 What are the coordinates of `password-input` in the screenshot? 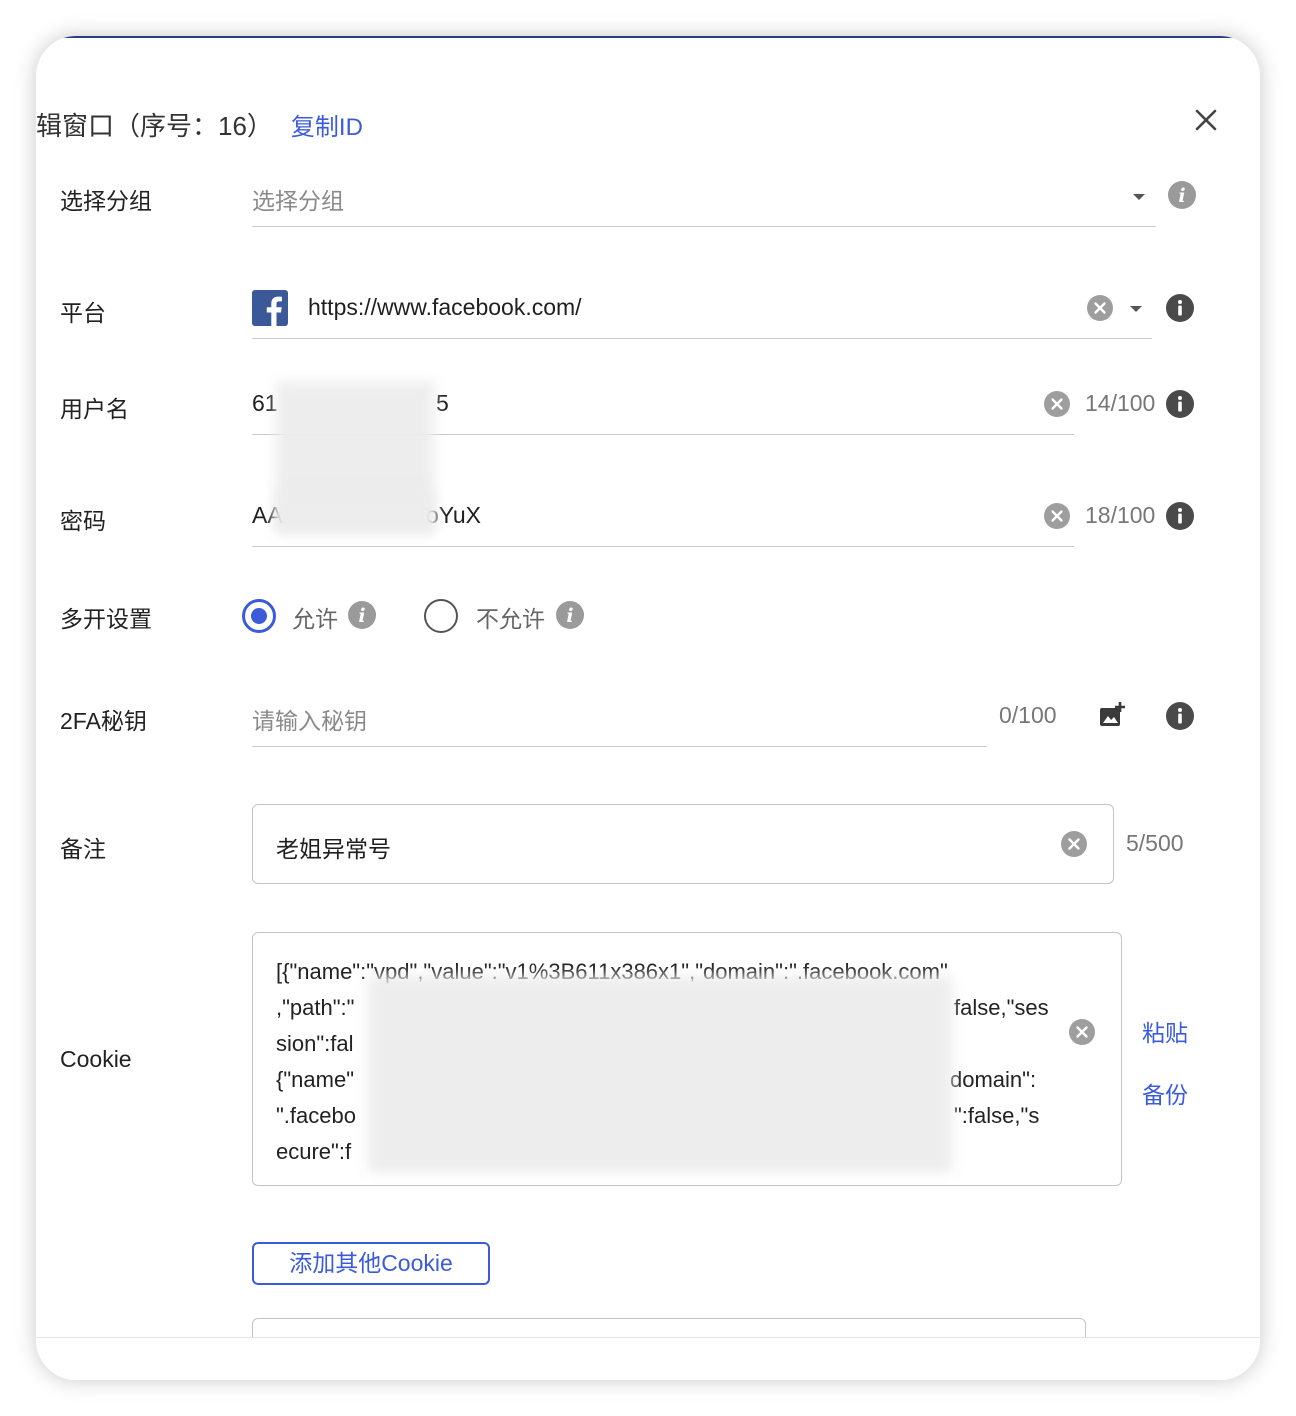 It's located at (663, 546).